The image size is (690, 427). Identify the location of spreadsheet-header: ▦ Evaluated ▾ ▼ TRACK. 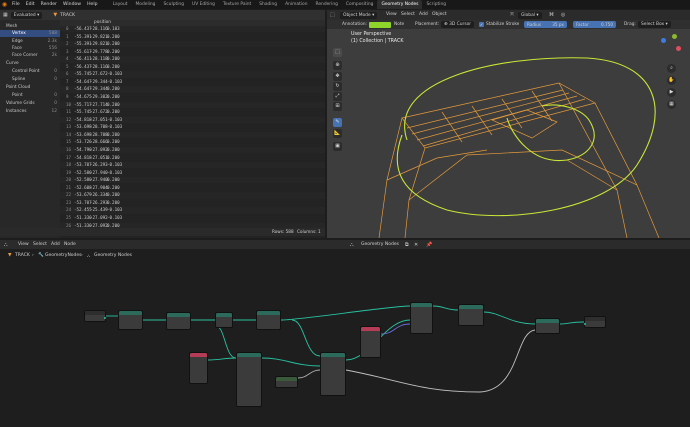
(162, 15).